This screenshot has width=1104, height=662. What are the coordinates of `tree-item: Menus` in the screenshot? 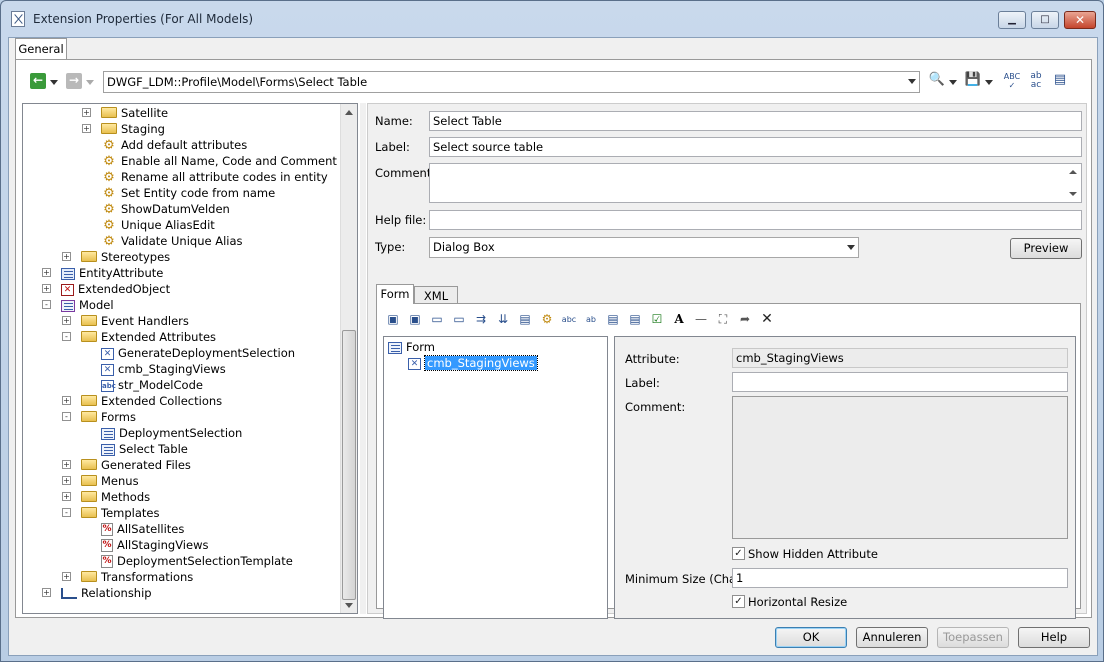 It's located at (110, 481).